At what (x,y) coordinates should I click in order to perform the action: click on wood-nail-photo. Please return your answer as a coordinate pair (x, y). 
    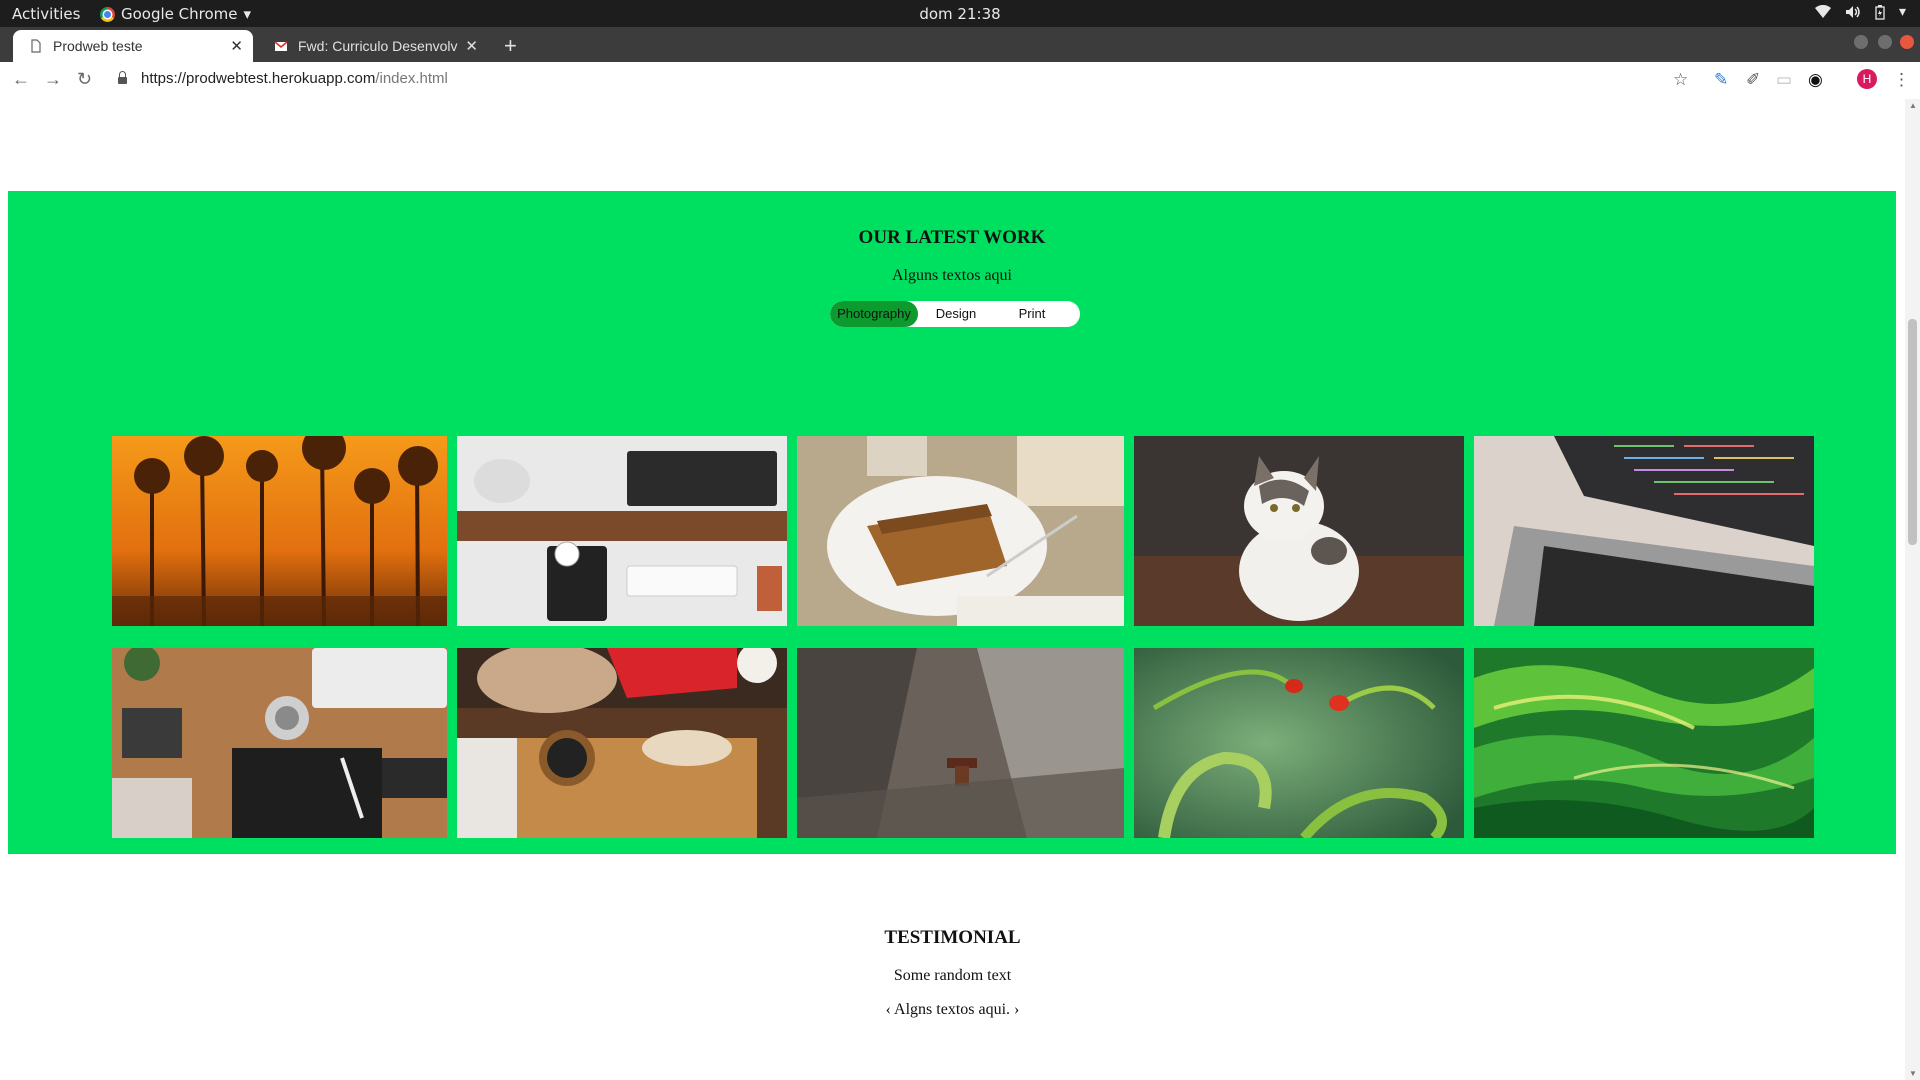
    Looking at the image, I should click on (960, 743).